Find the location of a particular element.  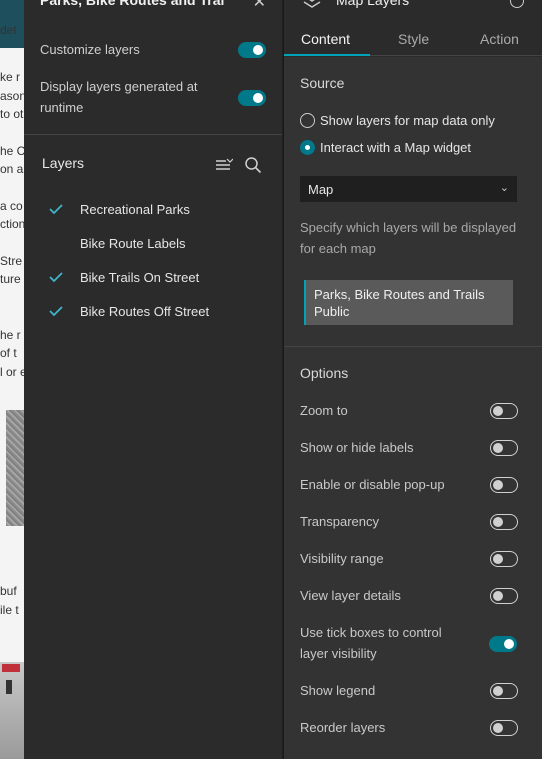

option-label: Reorder layers is located at coordinates (343, 727).